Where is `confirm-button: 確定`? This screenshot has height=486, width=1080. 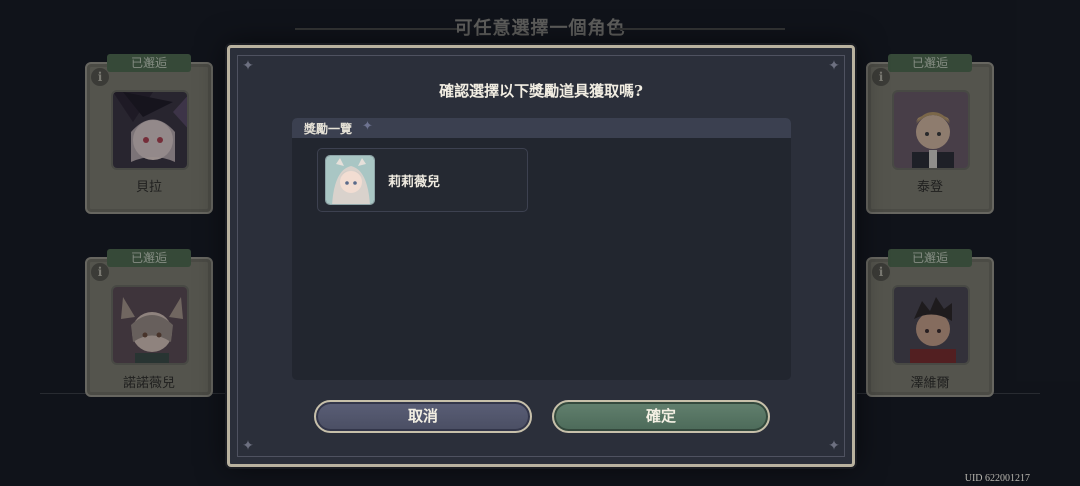
confirm-button: 確定 is located at coordinates (661, 416).